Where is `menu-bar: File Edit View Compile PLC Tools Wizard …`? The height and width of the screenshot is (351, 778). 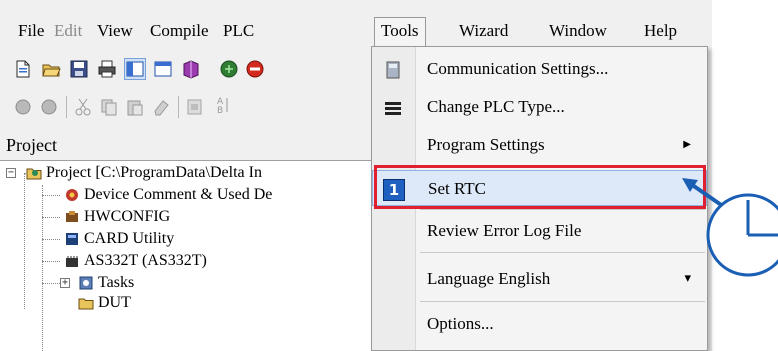
menu-bar: File Edit View Compile PLC Tools Wizard … is located at coordinates (356, 31).